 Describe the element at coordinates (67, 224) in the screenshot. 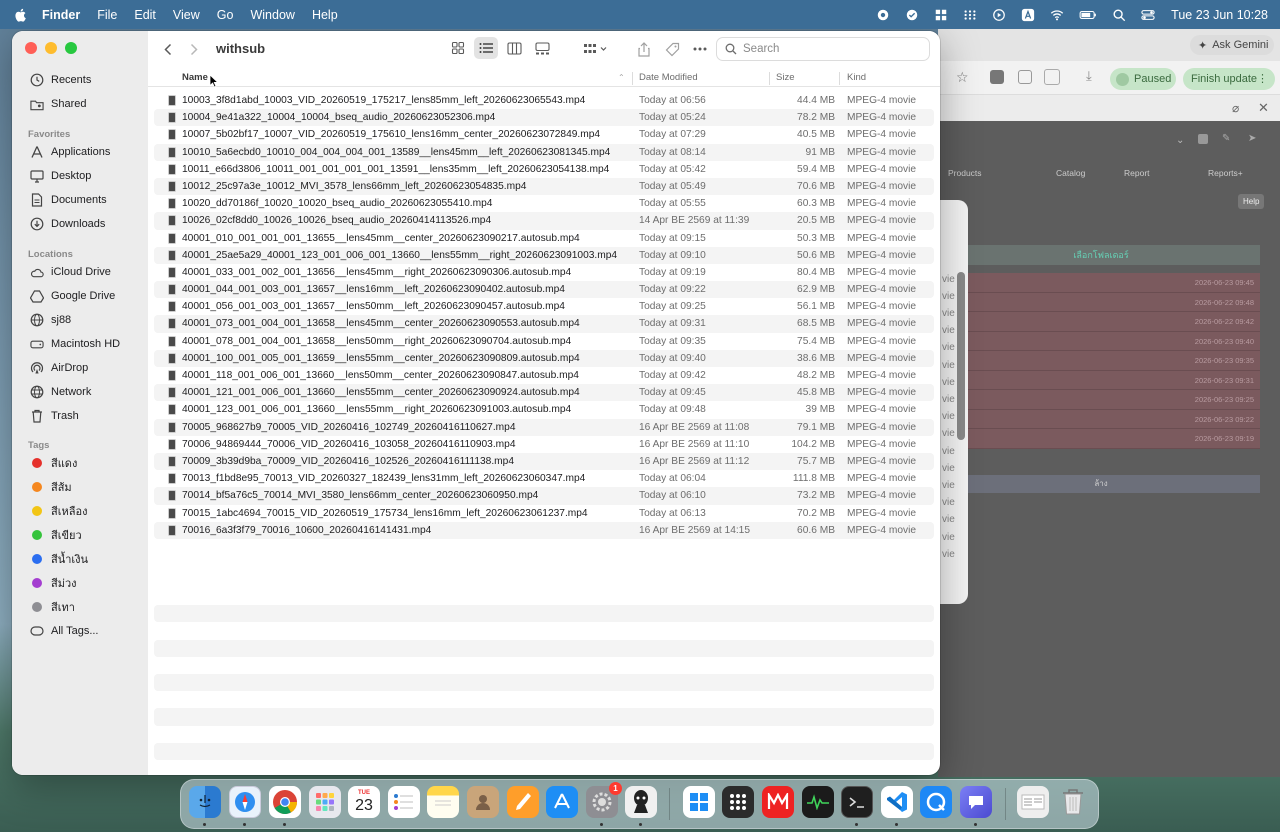

I see `sidebar-item-downloads: Downloads` at that location.